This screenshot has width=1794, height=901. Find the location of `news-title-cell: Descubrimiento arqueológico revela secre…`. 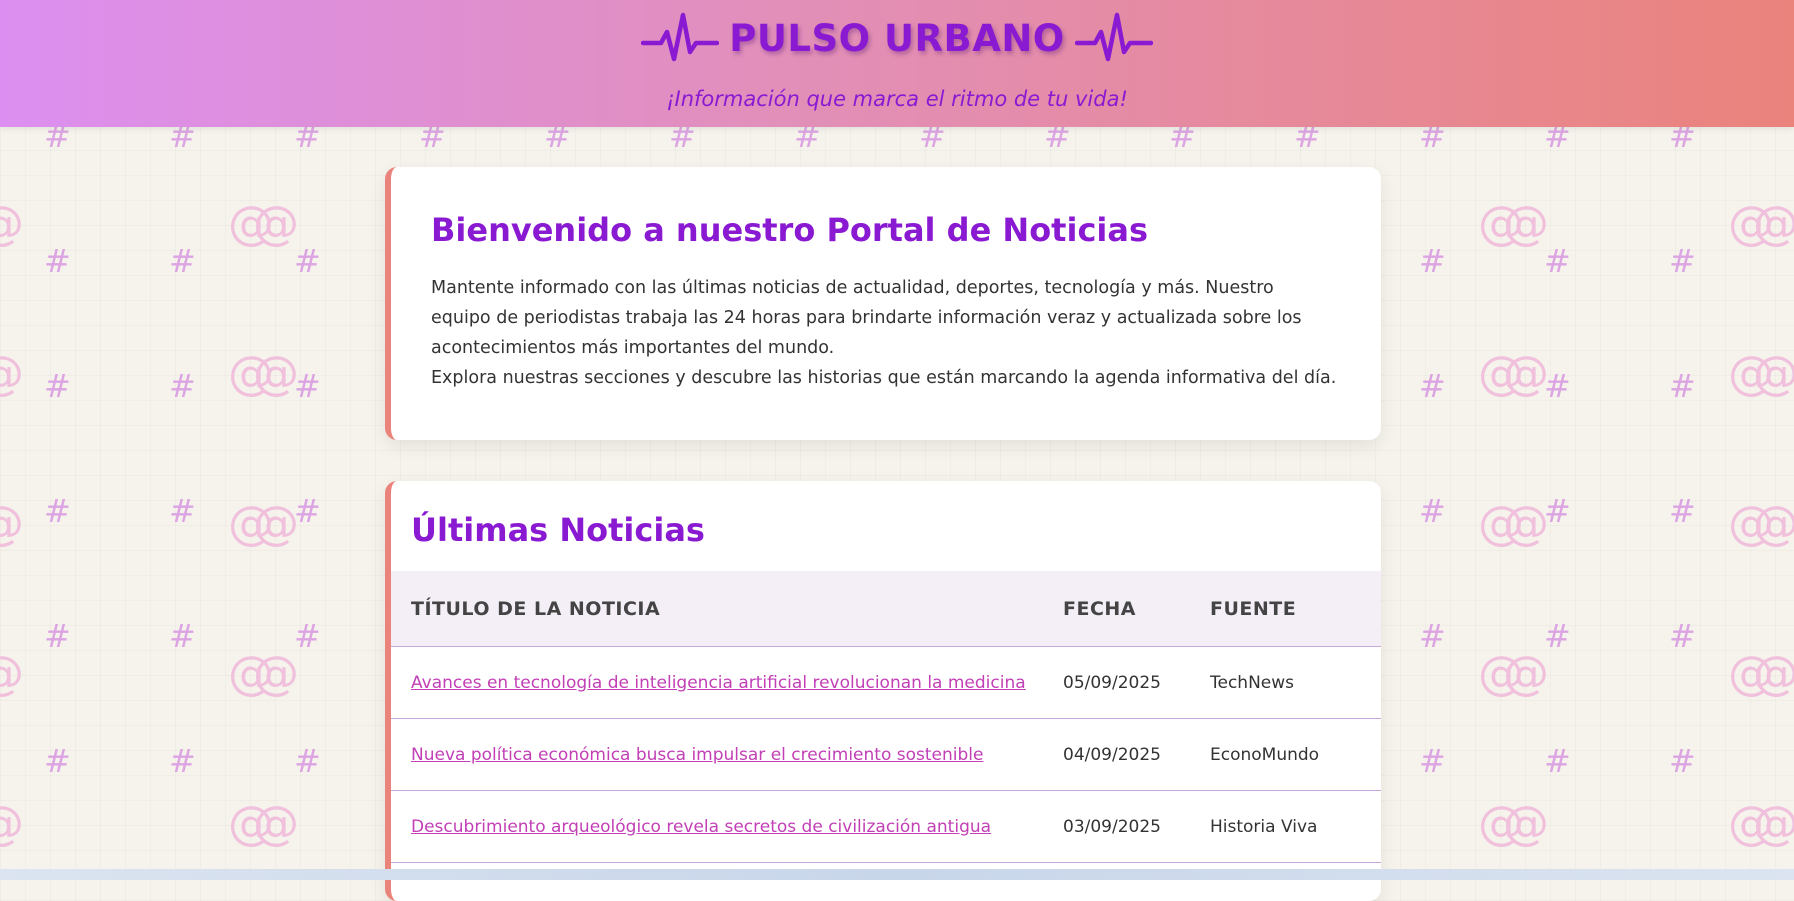

news-title-cell: Descubrimiento arqueológico revela secre… is located at coordinates (726, 826).